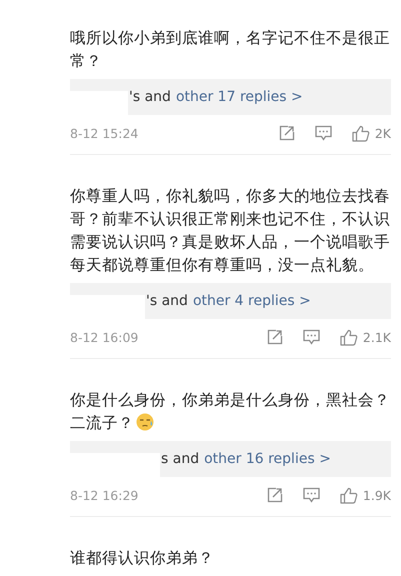 Image resolution: width=401 pixels, height=576 pixels. Describe the element at coordinates (267, 459) in the screenshot. I see `replies-link: other 16 replies >` at that location.